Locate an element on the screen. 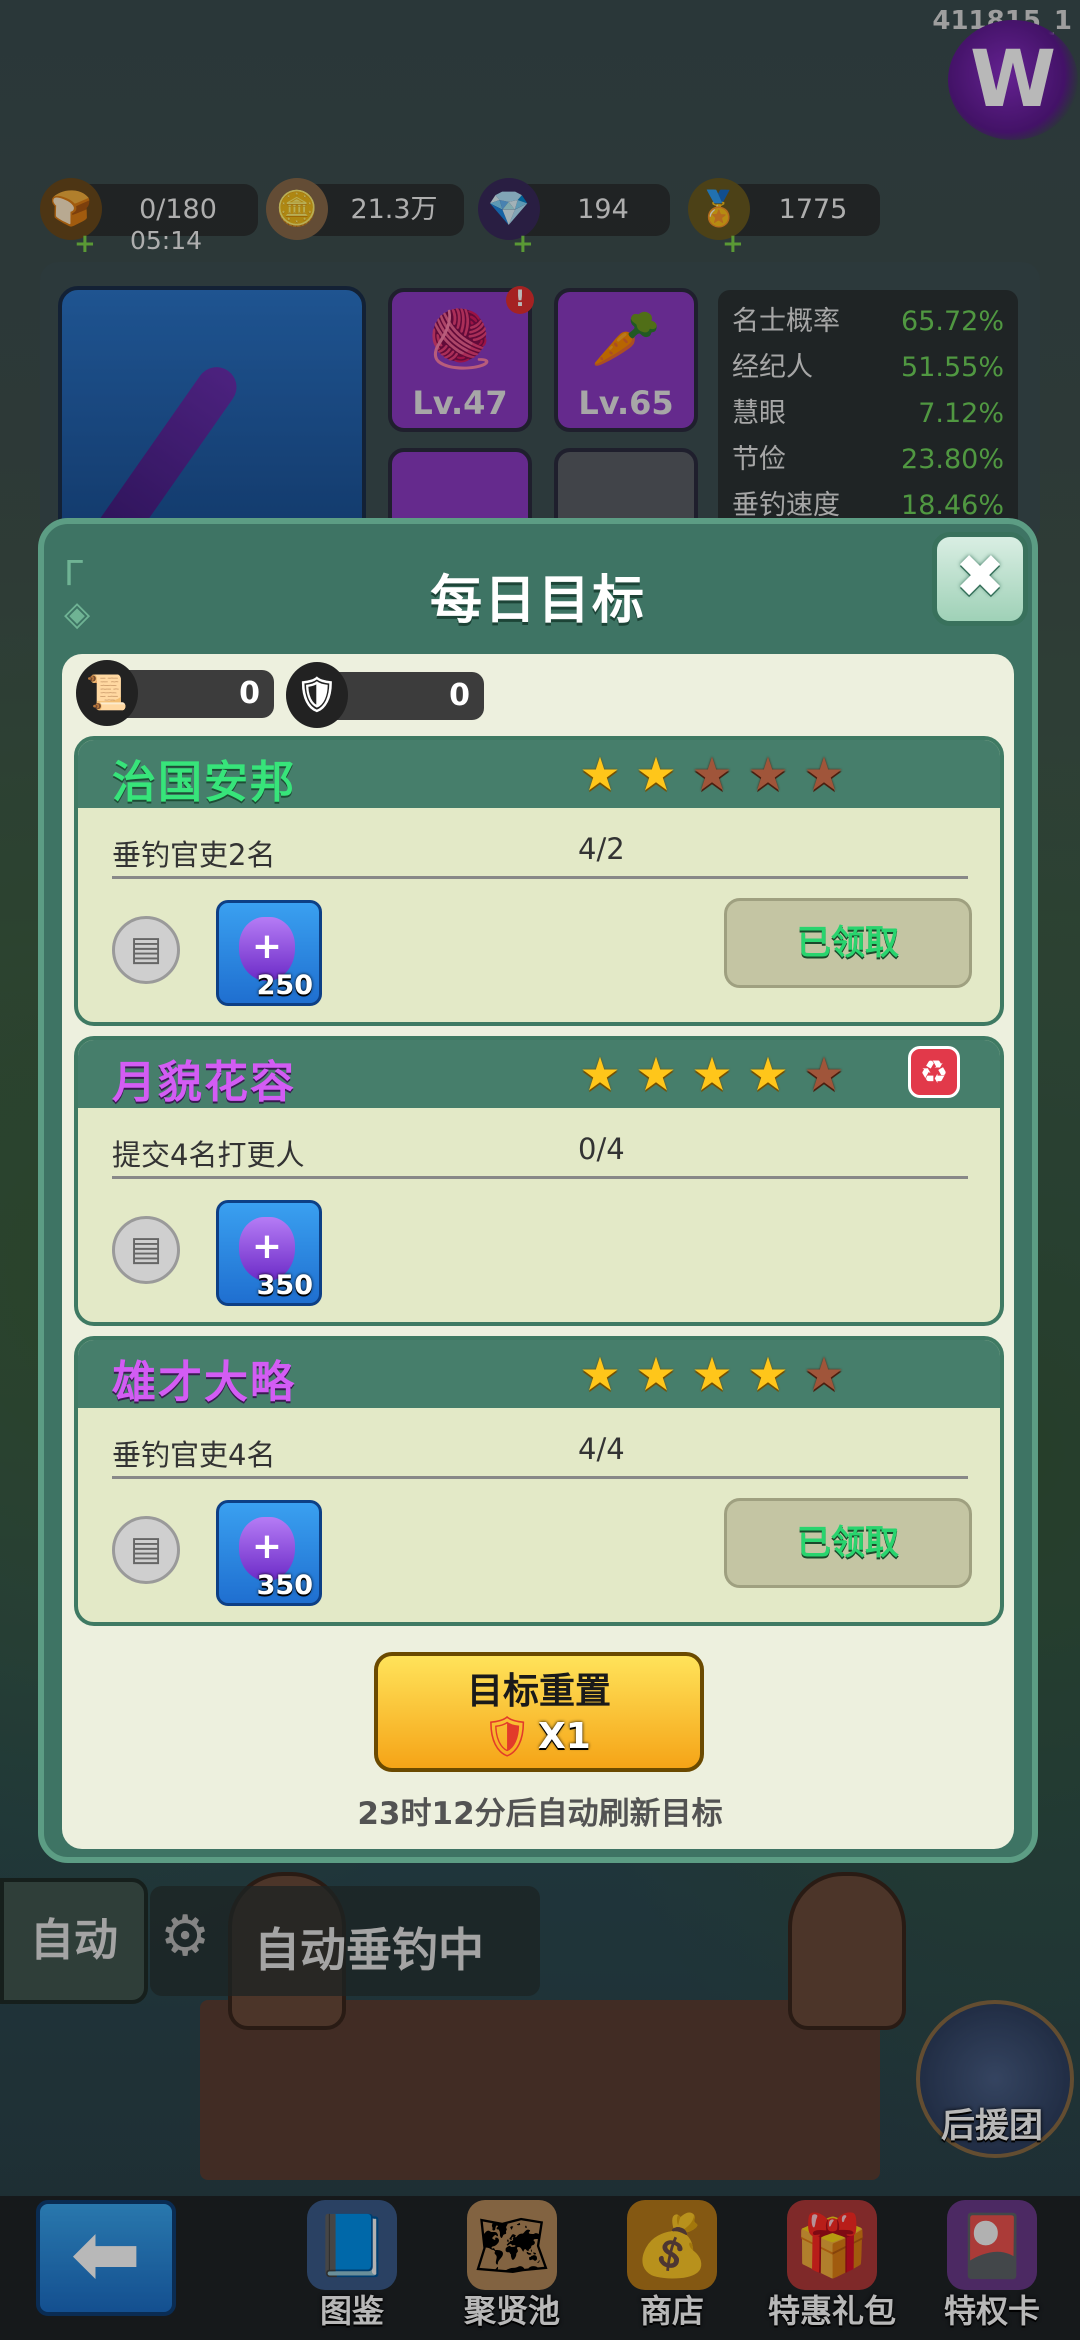  refresh-goal-icon: ♻ is located at coordinates (934, 1072).